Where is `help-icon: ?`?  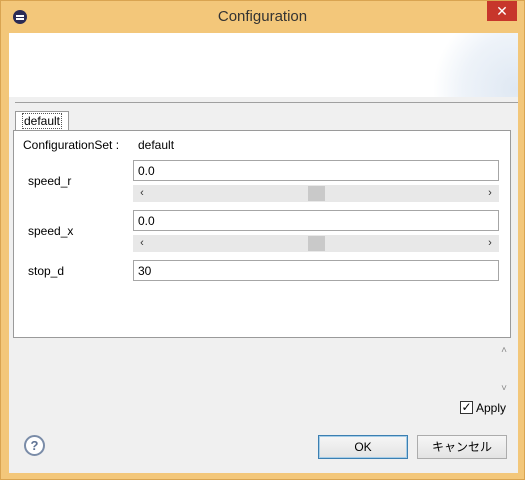
help-icon: ? is located at coordinates (34, 445).